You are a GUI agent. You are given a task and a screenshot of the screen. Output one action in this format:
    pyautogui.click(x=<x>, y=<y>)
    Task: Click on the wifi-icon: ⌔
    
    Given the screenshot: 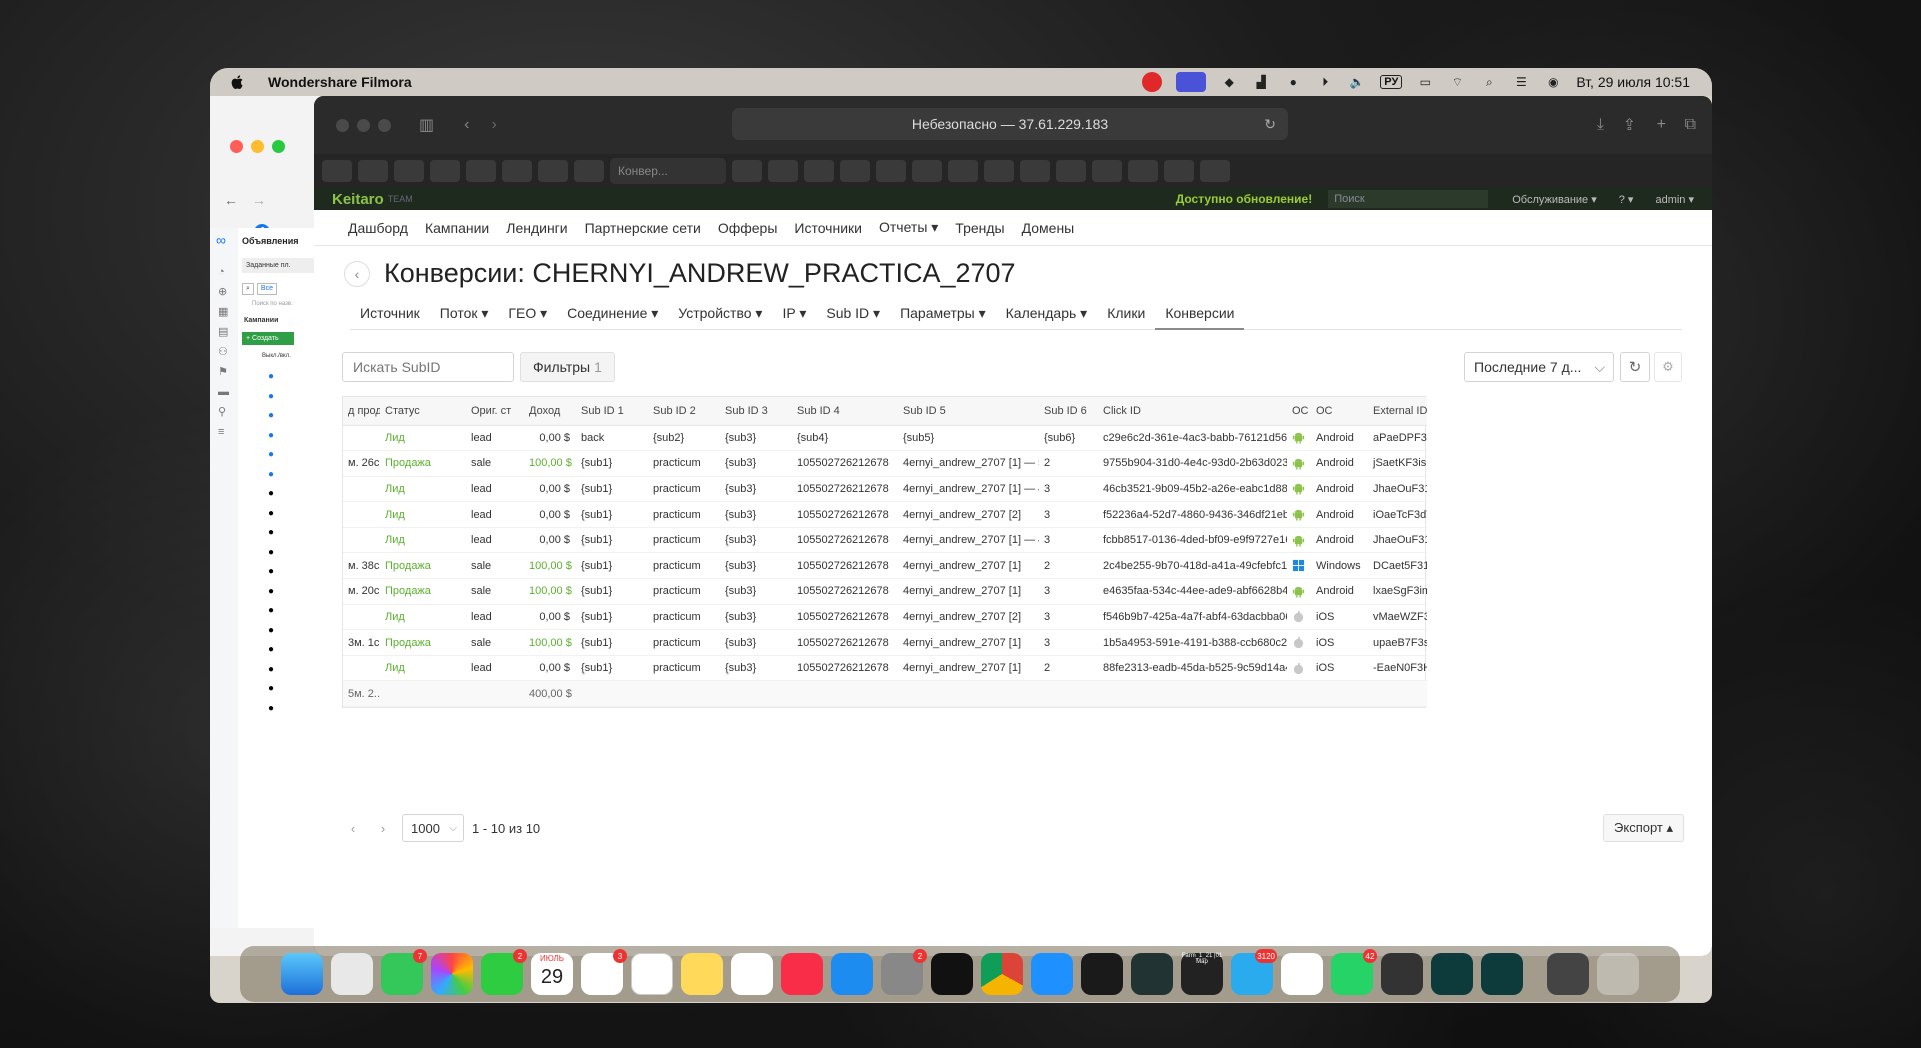 What is the action you would take?
    pyautogui.click(x=1457, y=82)
    